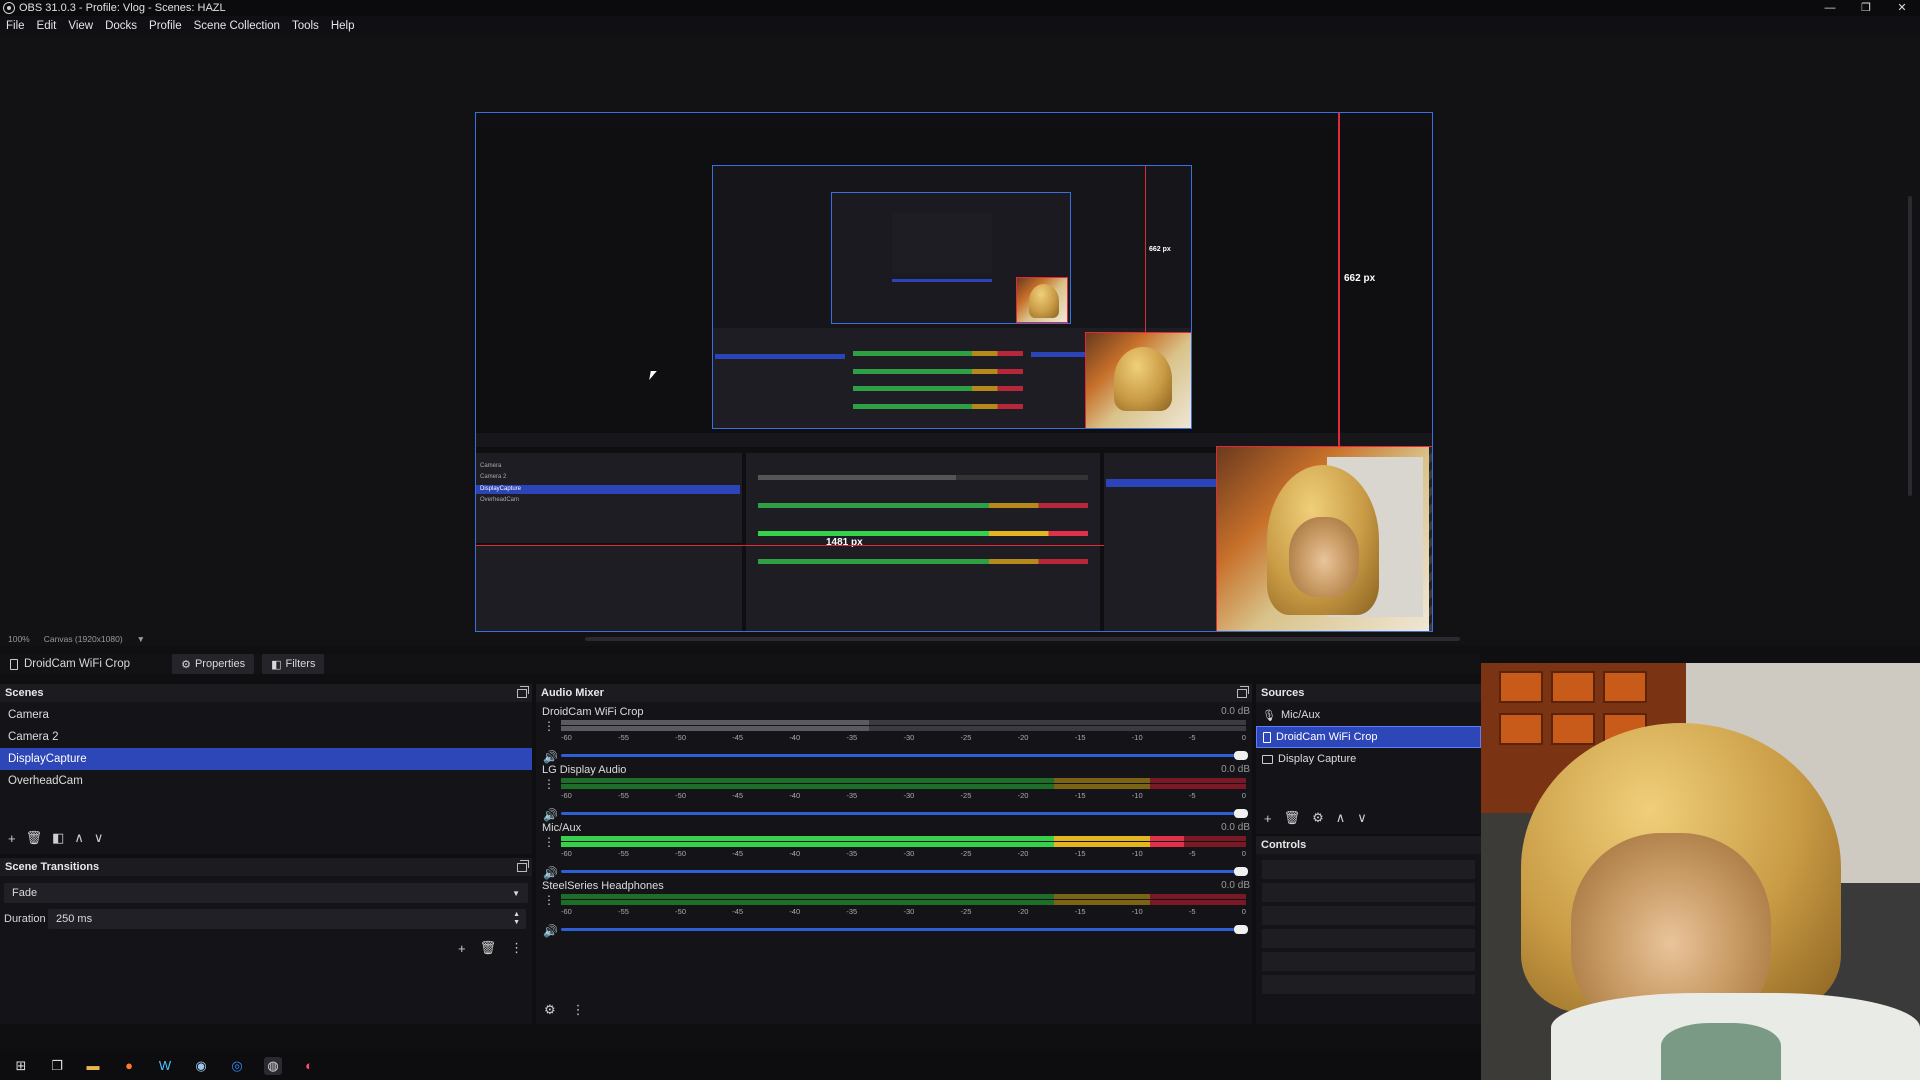 The image size is (1920, 1080). What do you see at coordinates (740, 1065) in the screenshot?
I see `taskbar: ⊞ ❐ ▬ ● W ◉ ◎ ◍ ◐` at bounding box center [740, 1065].